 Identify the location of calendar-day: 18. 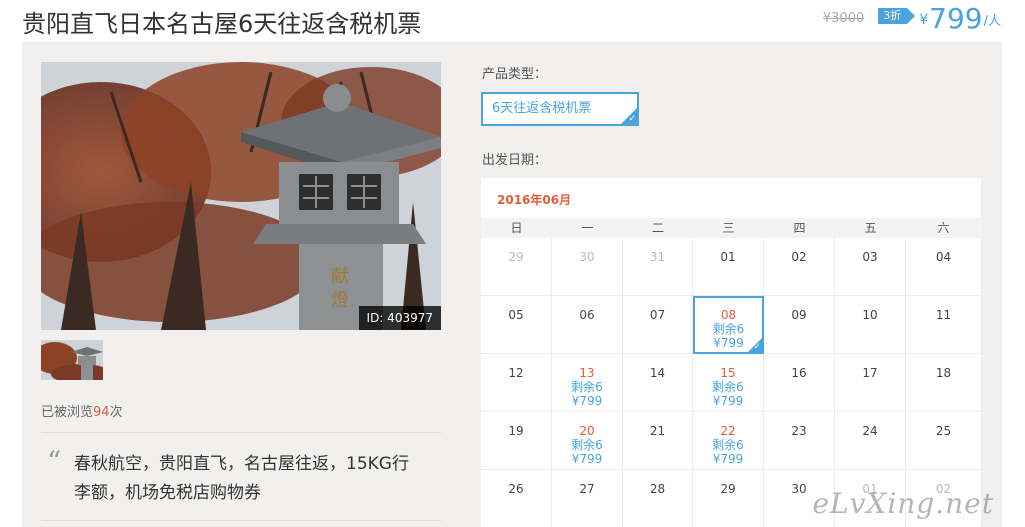
(943, 383).